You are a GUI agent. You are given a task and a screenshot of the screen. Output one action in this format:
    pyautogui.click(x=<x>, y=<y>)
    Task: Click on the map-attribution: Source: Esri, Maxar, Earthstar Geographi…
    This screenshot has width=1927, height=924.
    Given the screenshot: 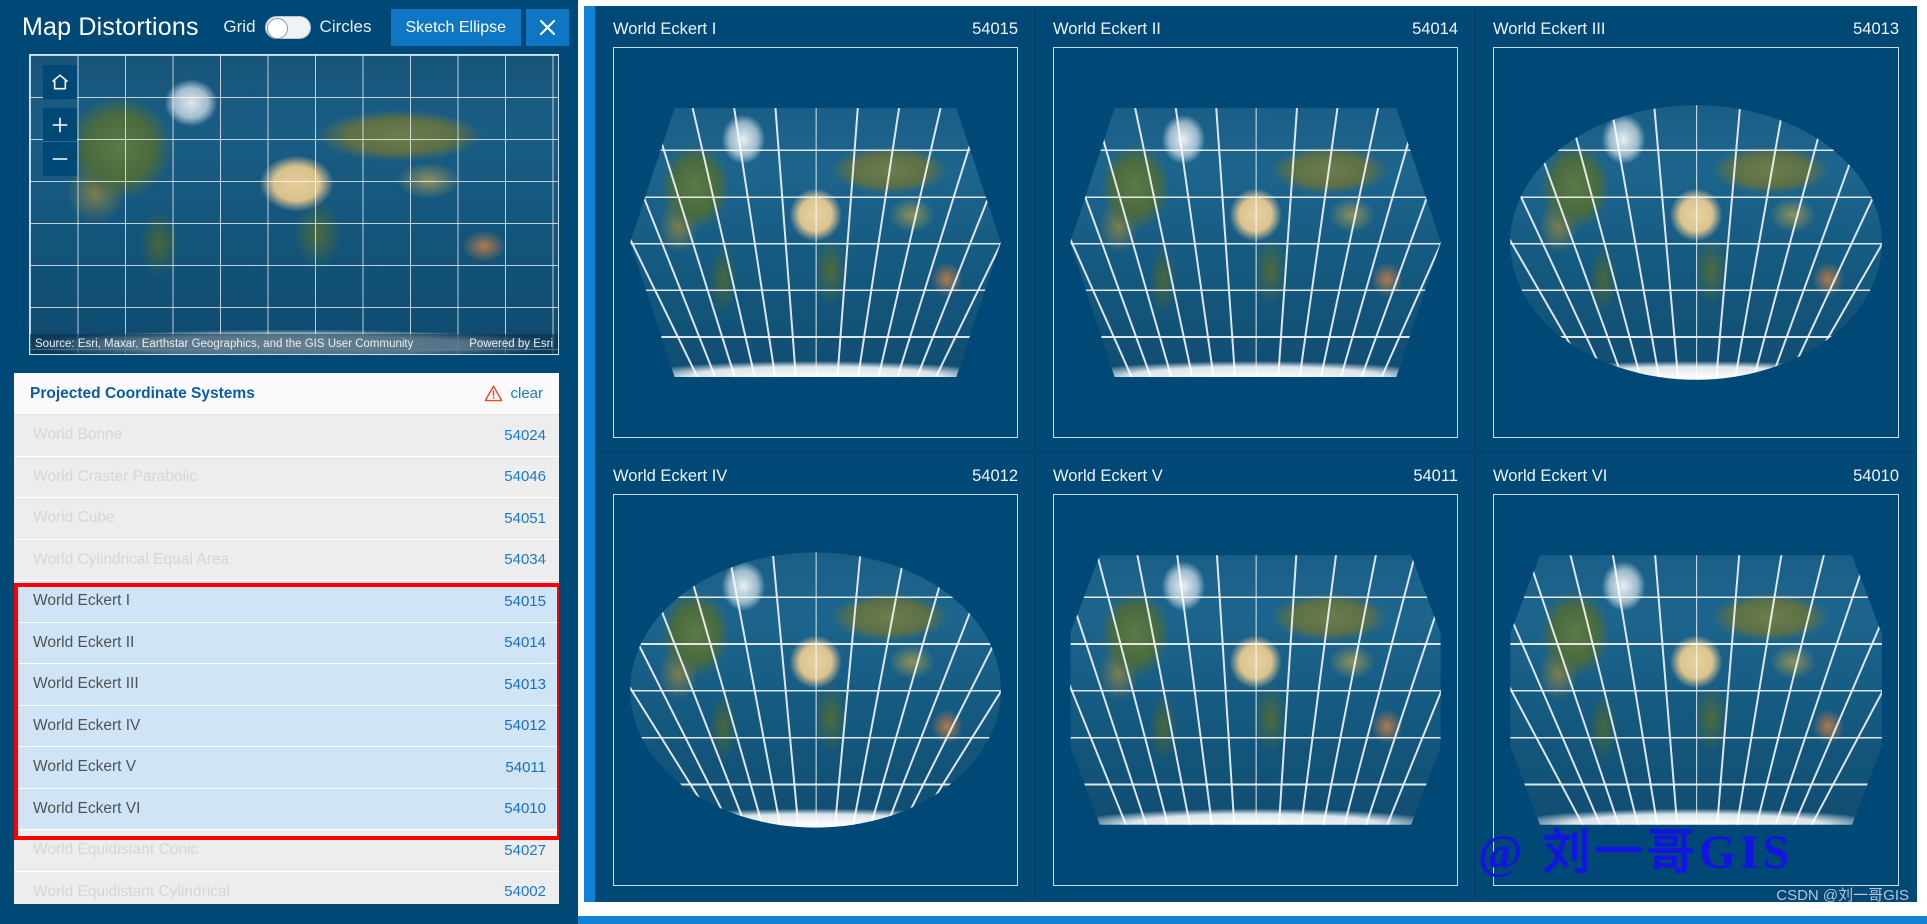 What is the action you would take?
    pyautogui.click(x=294, y=344)
    